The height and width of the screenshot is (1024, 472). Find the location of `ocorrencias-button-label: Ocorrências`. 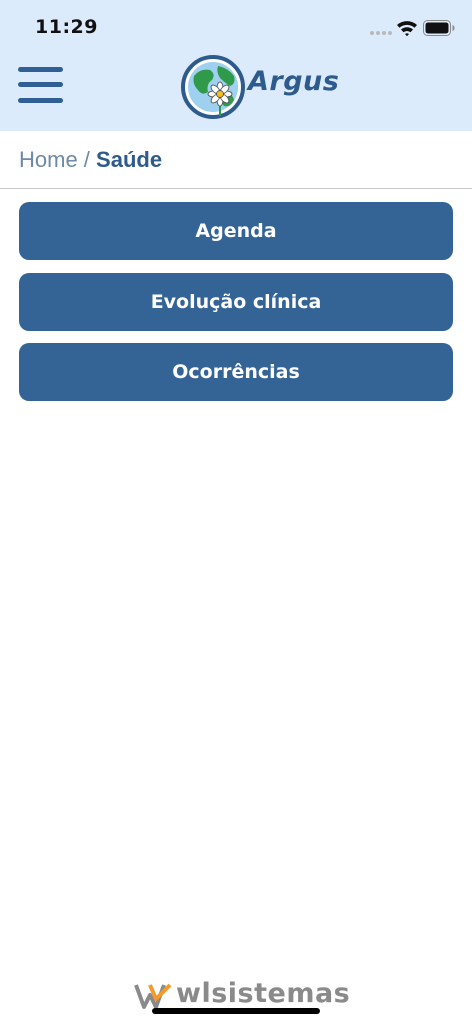

ocorrencias-button-label: Ocorrências is located at coordinates (236, 372).